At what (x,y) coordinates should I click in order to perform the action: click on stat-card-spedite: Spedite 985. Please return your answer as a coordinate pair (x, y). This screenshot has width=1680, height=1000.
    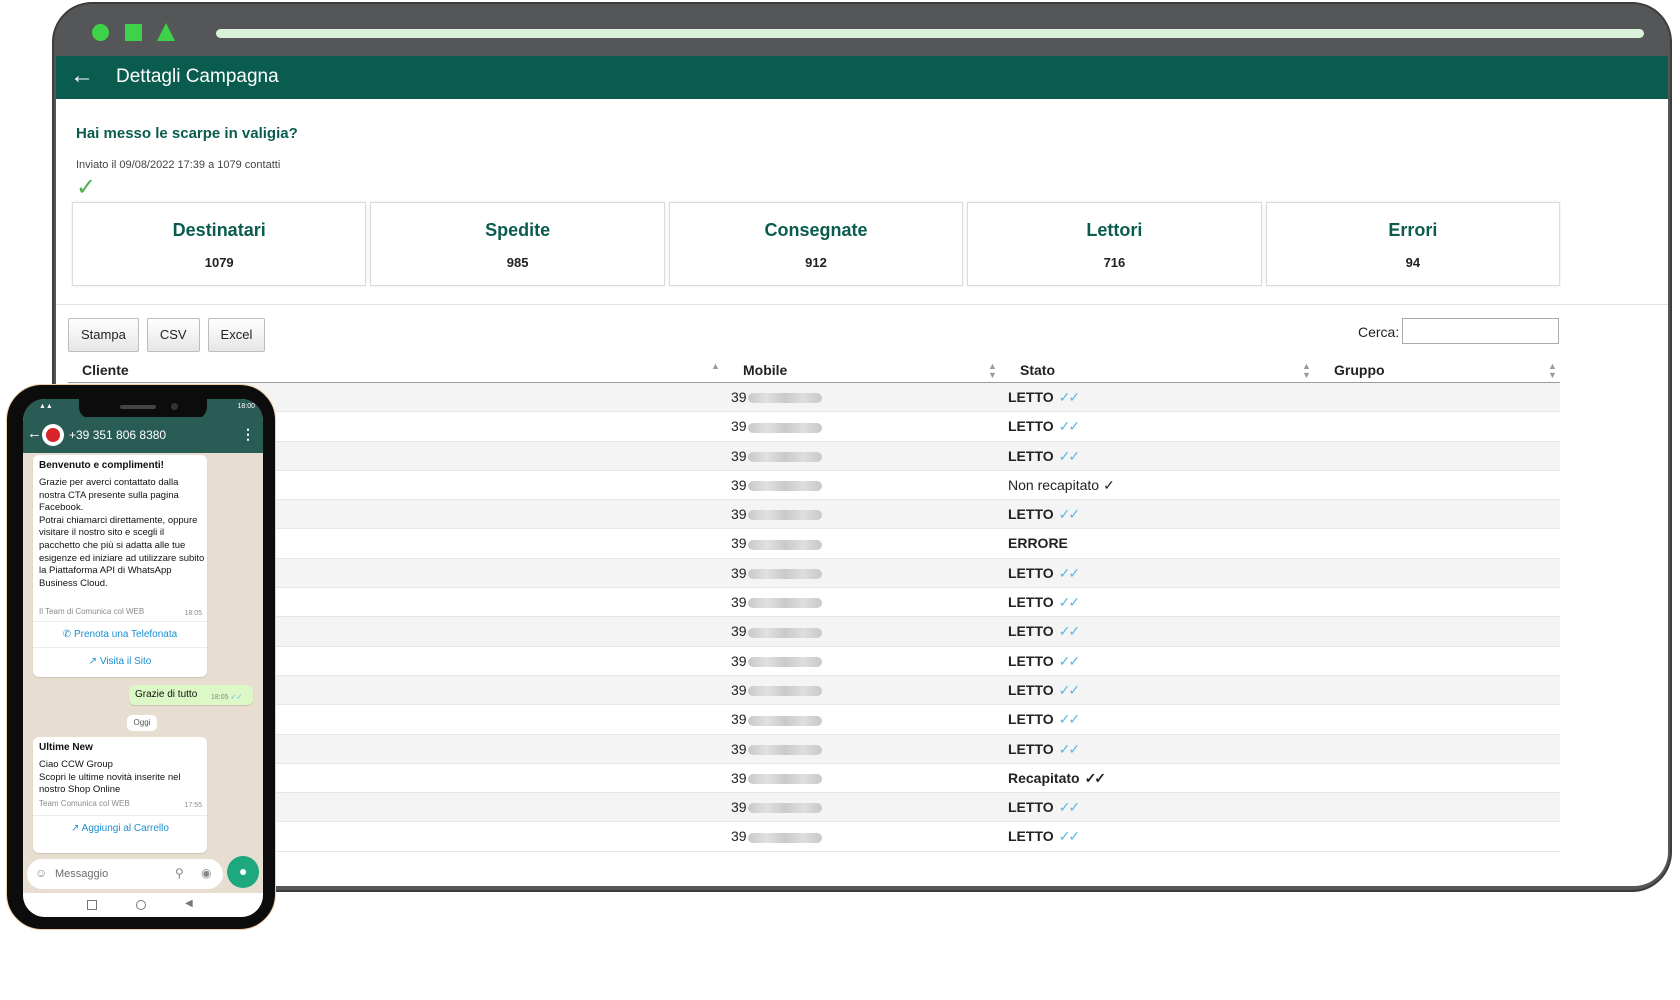
    Looking at the image, I should click on (517, 244).